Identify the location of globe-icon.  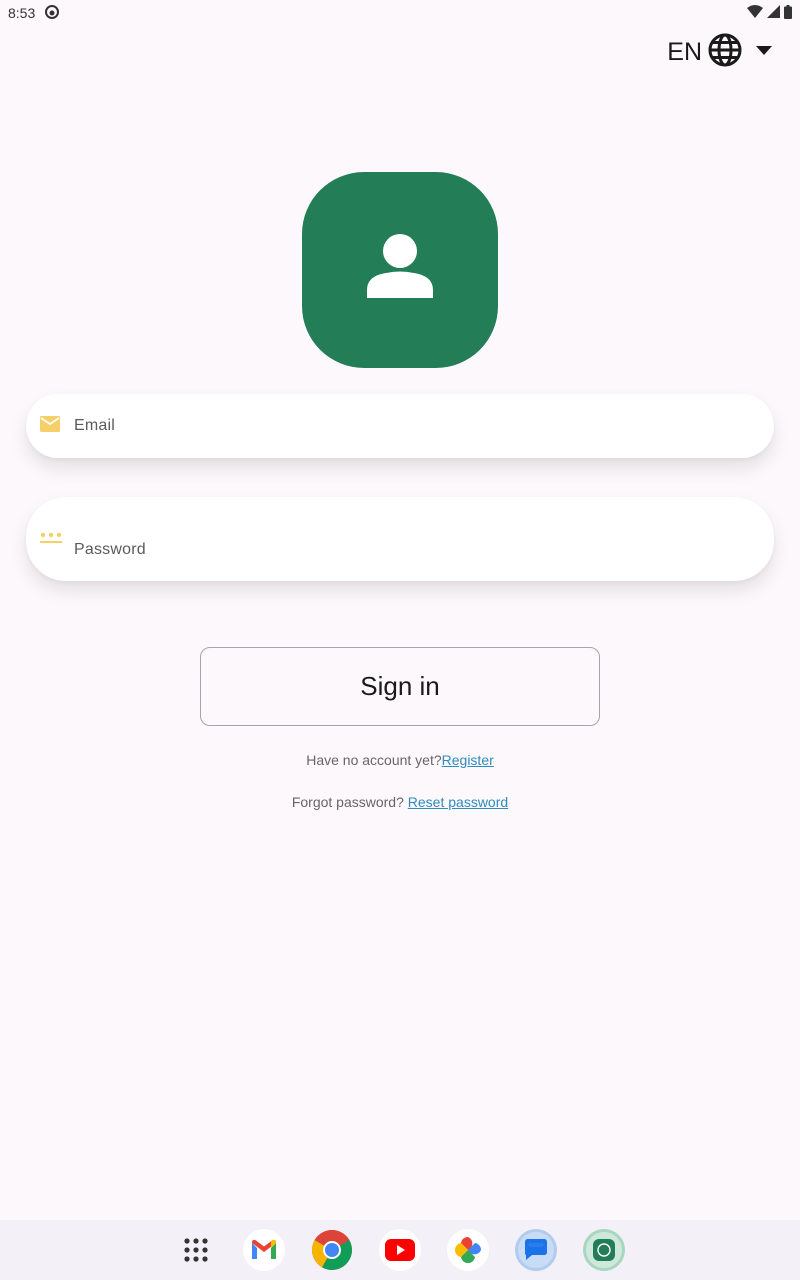
(725, 52).